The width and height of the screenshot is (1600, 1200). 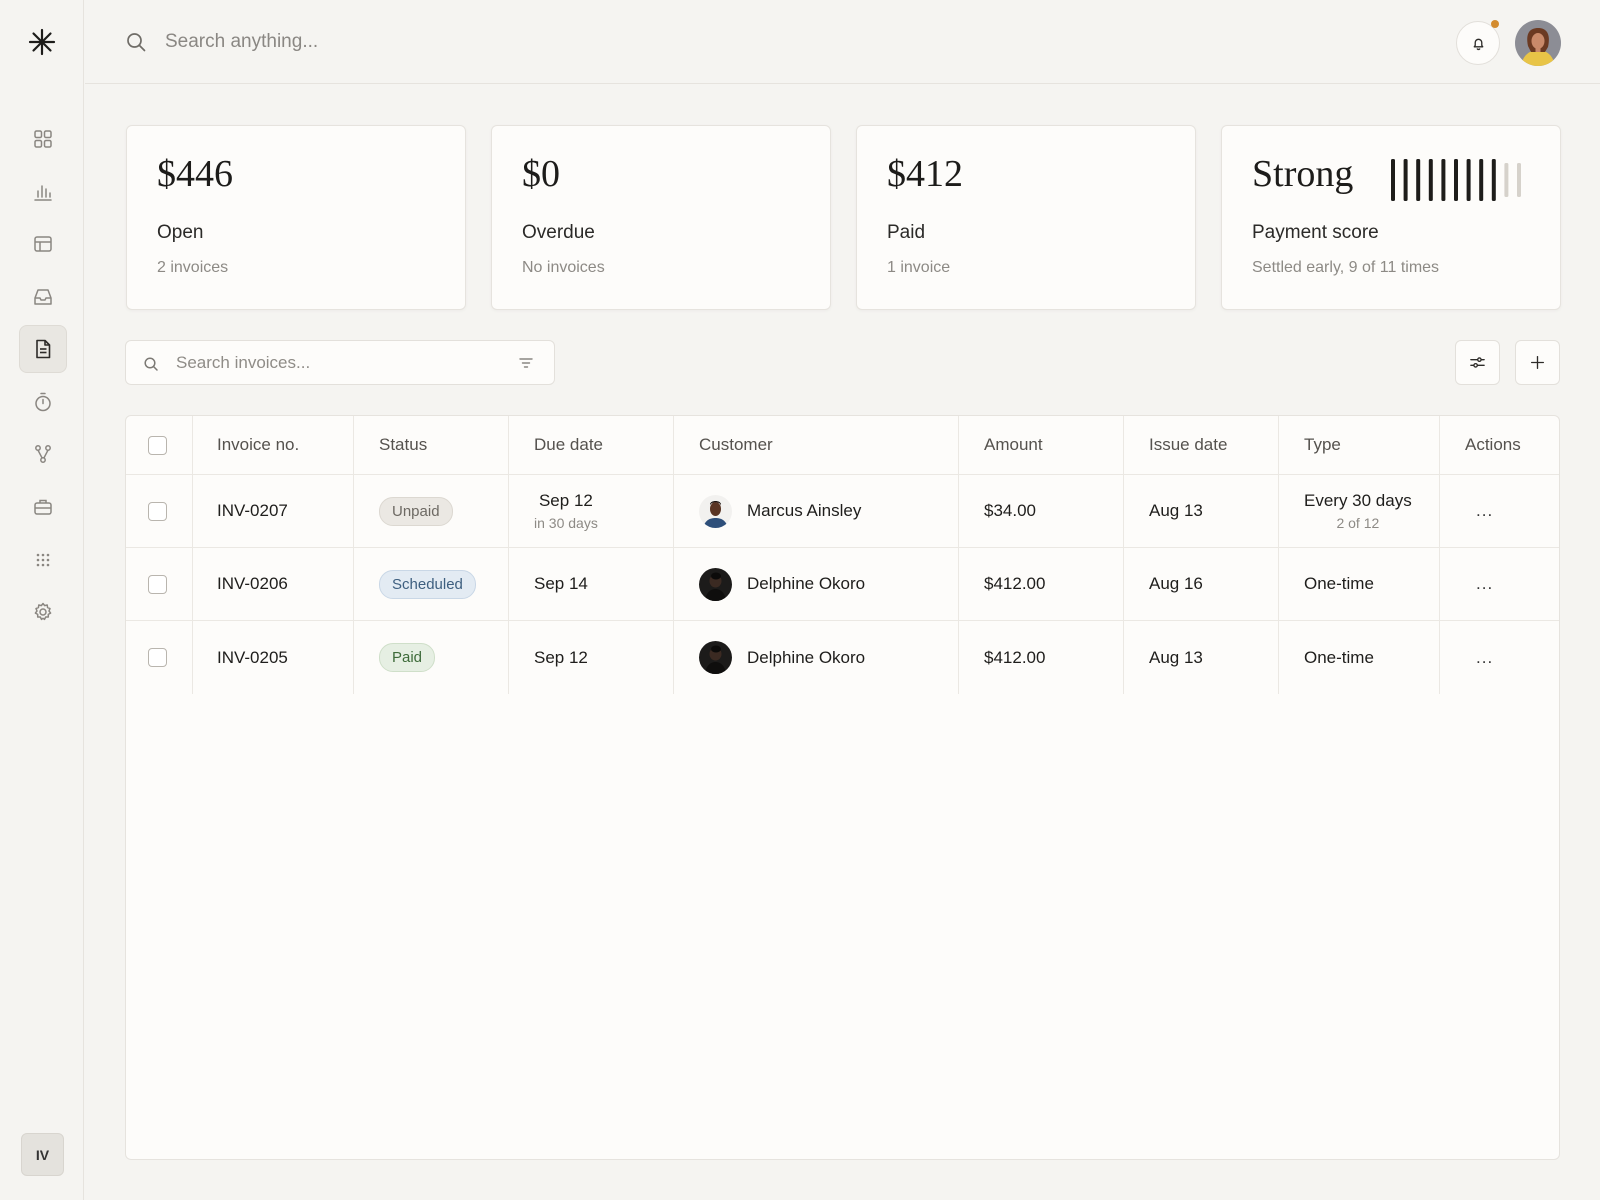 I want to click on timer-icon, so click(x=43, y=402).